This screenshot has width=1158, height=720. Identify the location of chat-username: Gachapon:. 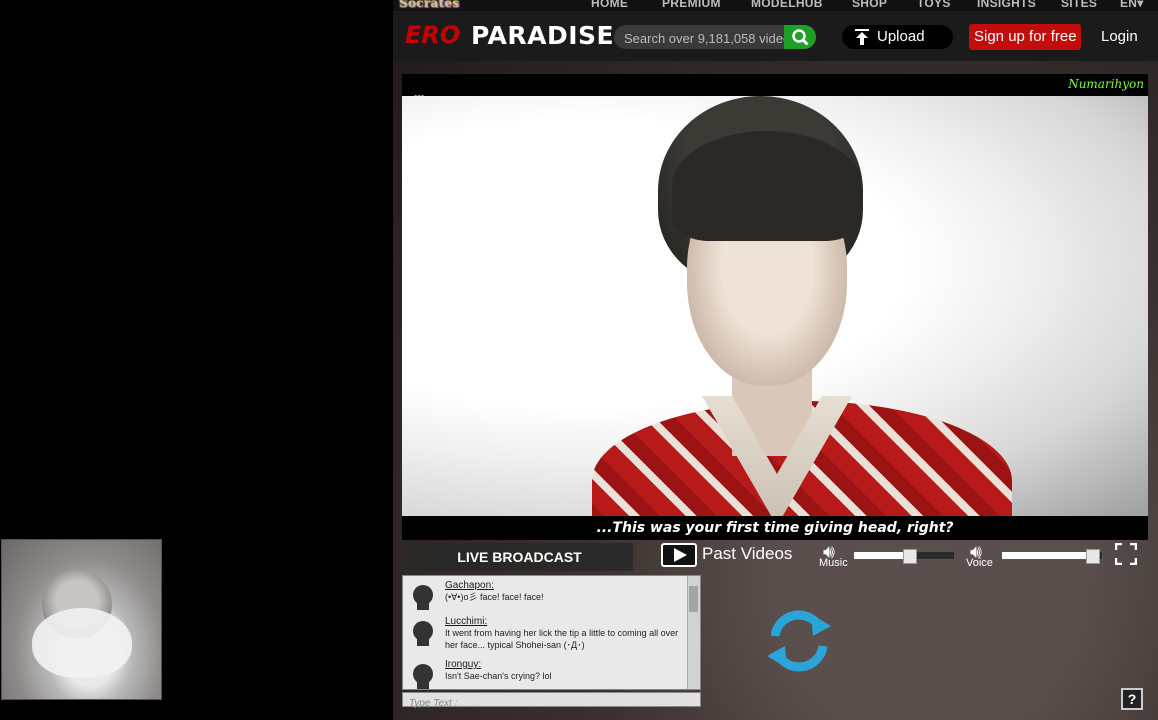
(469, 585).